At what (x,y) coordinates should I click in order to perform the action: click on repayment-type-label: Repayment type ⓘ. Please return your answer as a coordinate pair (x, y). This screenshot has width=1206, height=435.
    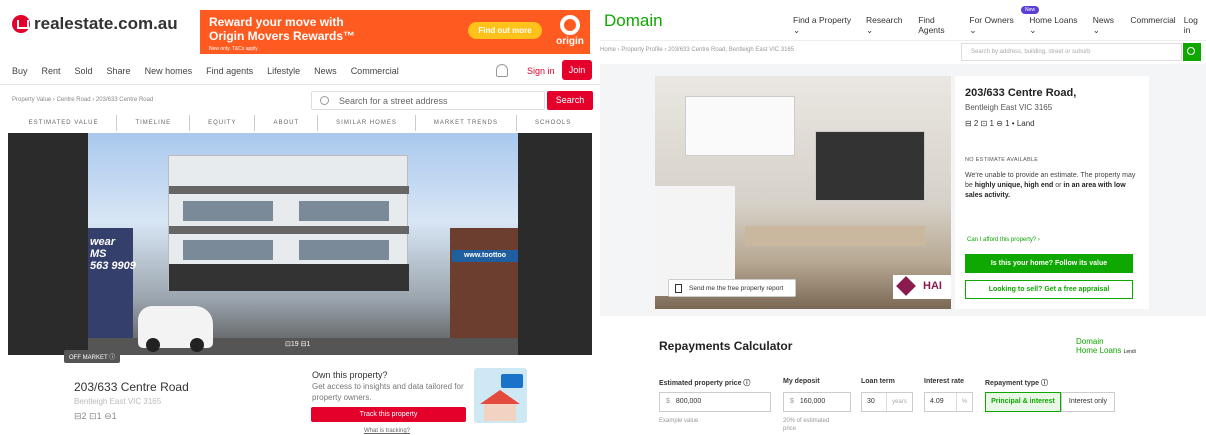
    Looking at the image, I should click on (1017, 383).